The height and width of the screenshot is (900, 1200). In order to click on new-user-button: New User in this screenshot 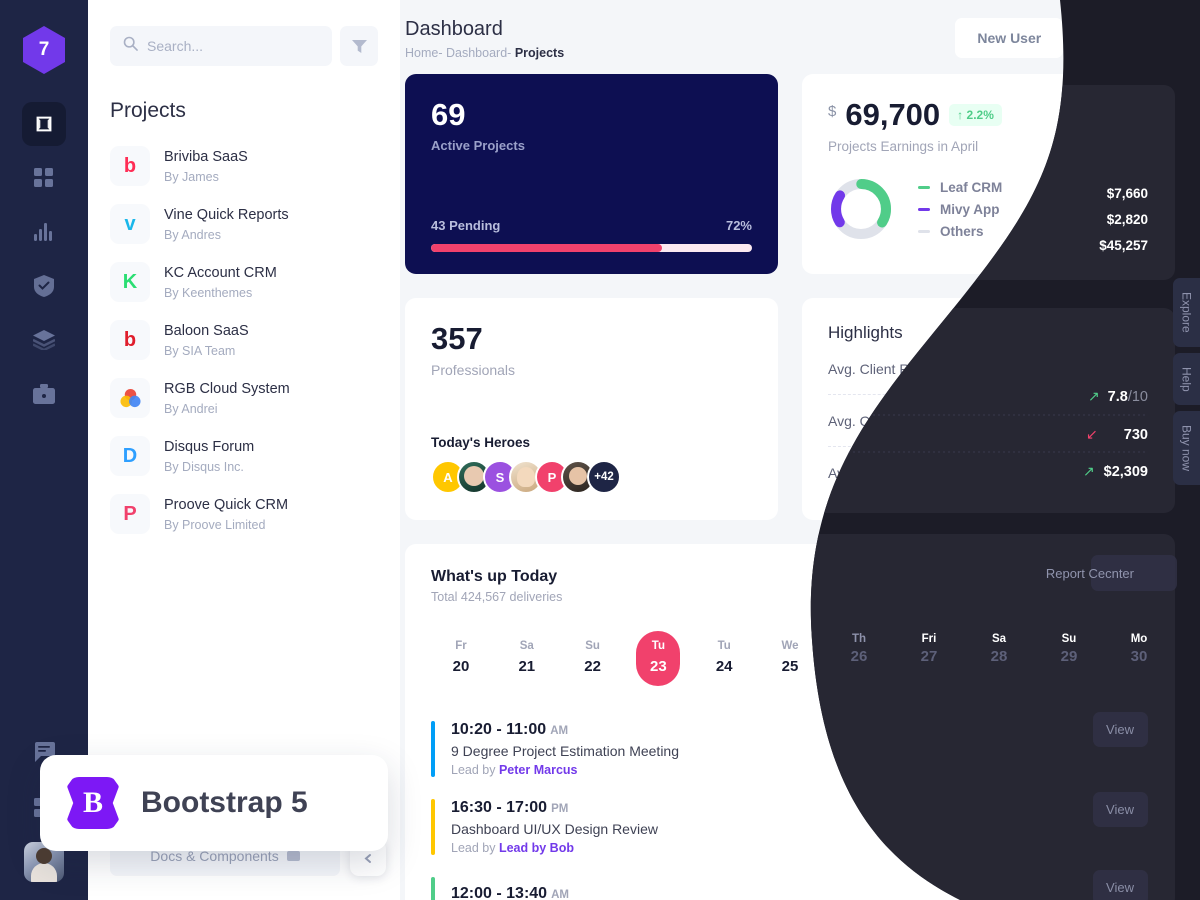, I will do `click(1009, 38)`.